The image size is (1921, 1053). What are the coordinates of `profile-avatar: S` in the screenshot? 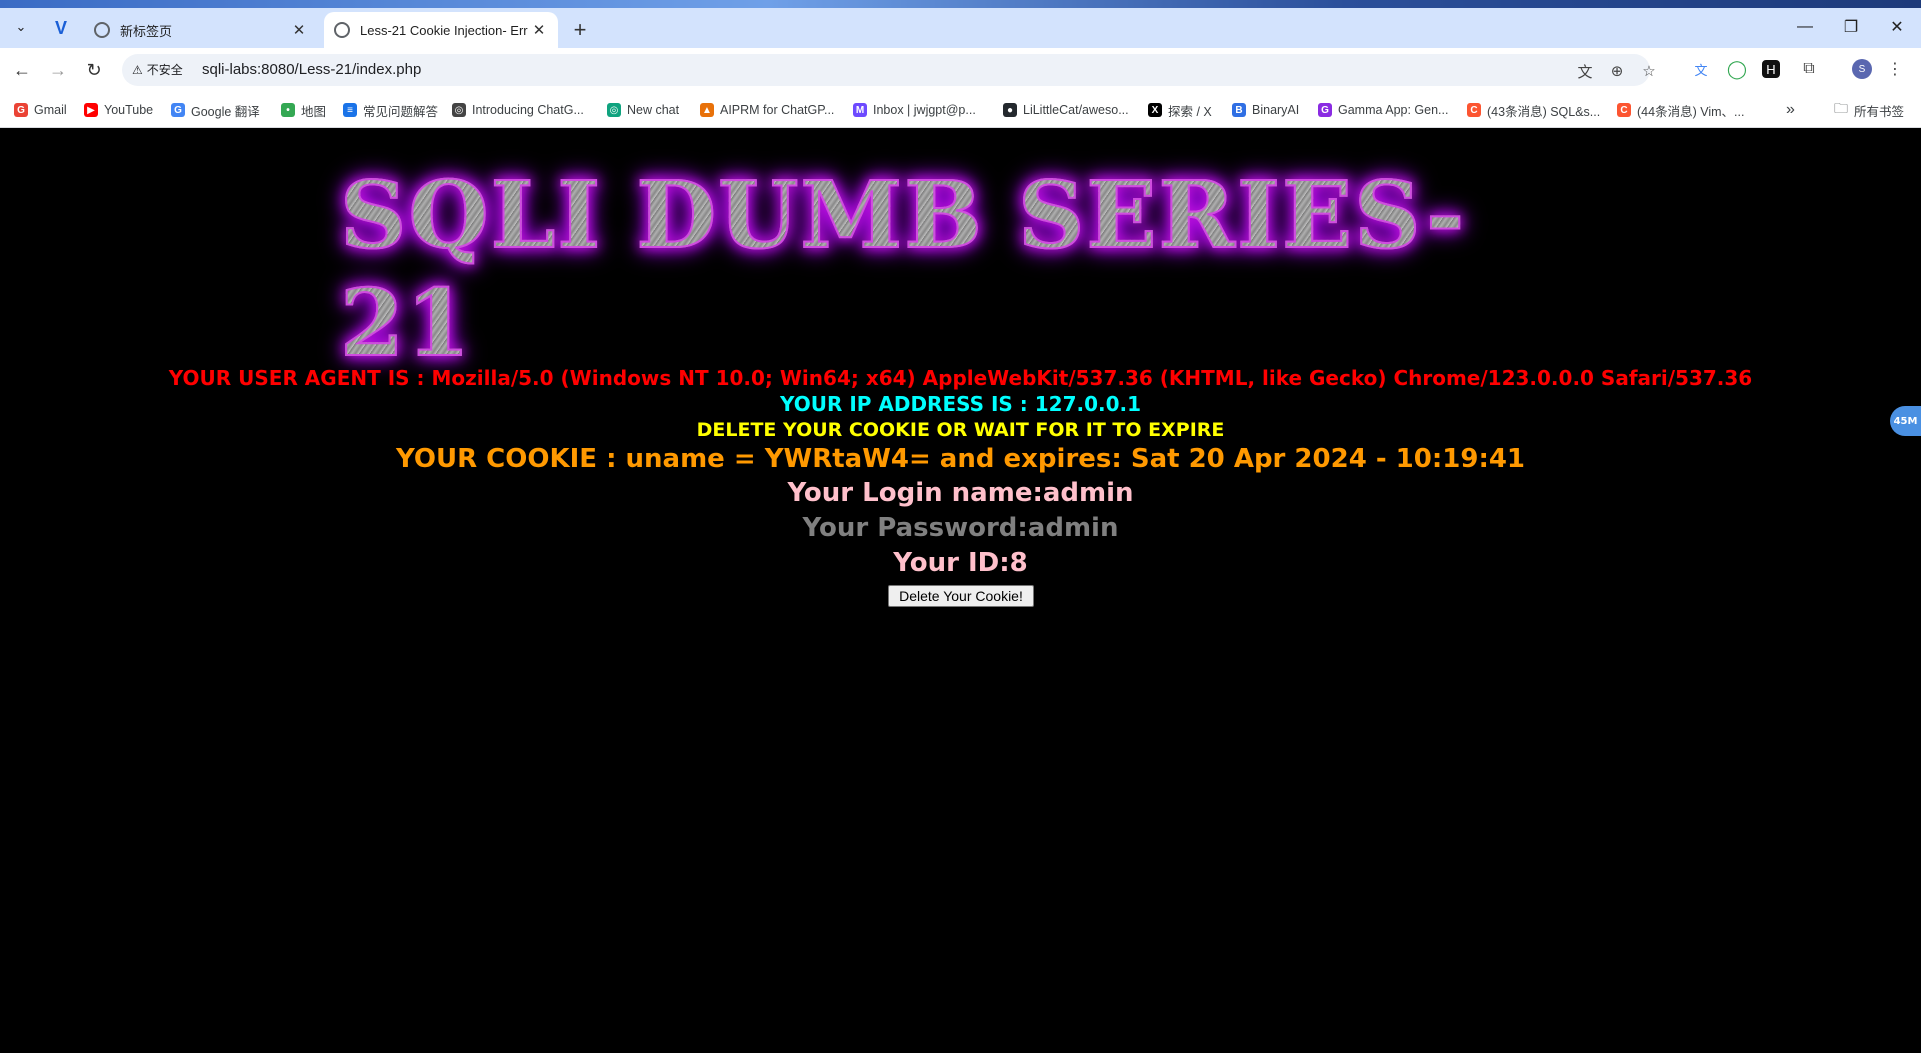 It's located at (1862, 69).